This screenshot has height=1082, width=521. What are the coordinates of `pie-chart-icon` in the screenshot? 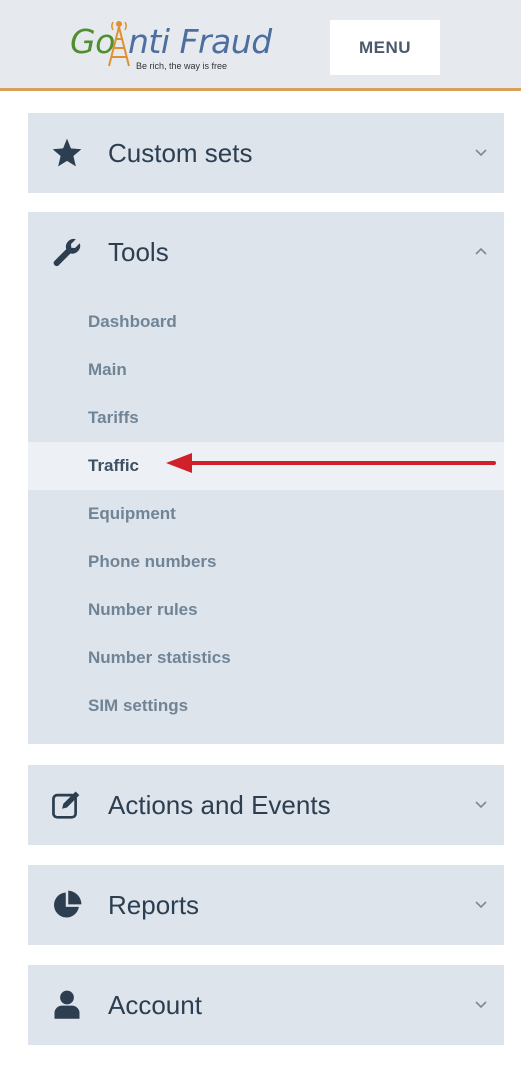 It's located at (67, 905).